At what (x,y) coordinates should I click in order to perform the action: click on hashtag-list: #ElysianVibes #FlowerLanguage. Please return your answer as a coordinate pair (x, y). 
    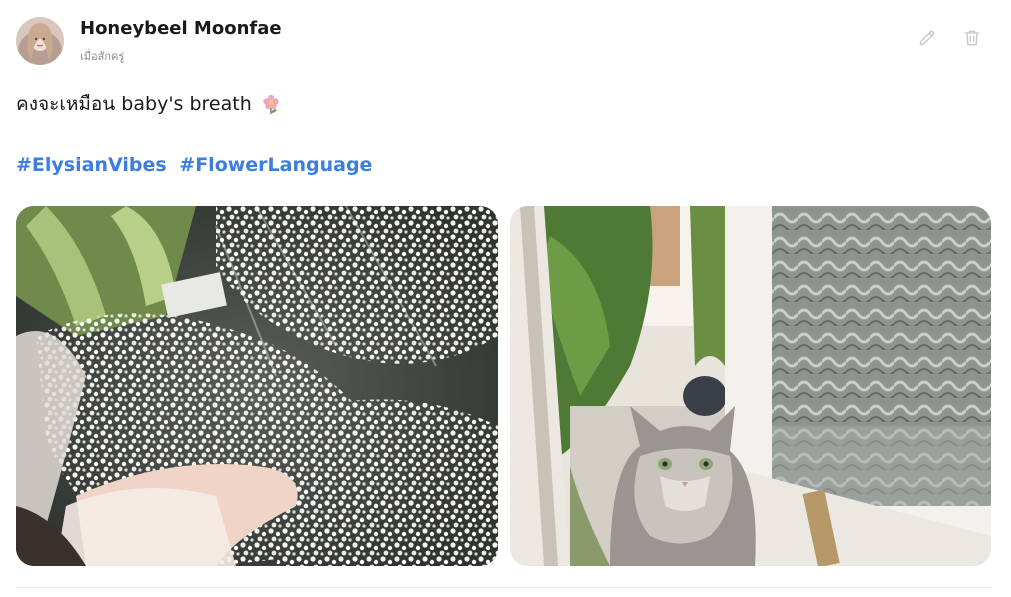
    Looking at the image, I should click on (194, 165).